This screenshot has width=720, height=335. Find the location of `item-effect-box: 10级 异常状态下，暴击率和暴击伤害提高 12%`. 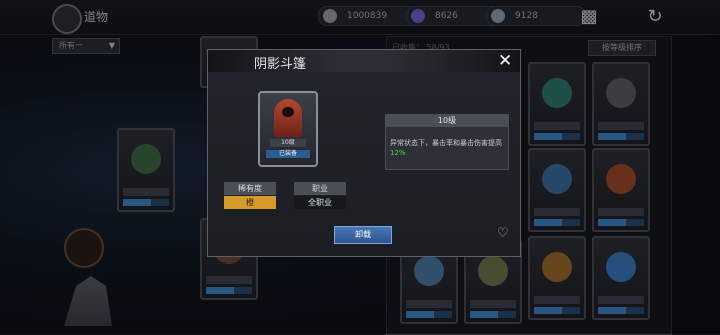

item-effect-box: 10级 异常状态下，暴击率和暴击伤害提高 12% is located at coordinates (447, 142).